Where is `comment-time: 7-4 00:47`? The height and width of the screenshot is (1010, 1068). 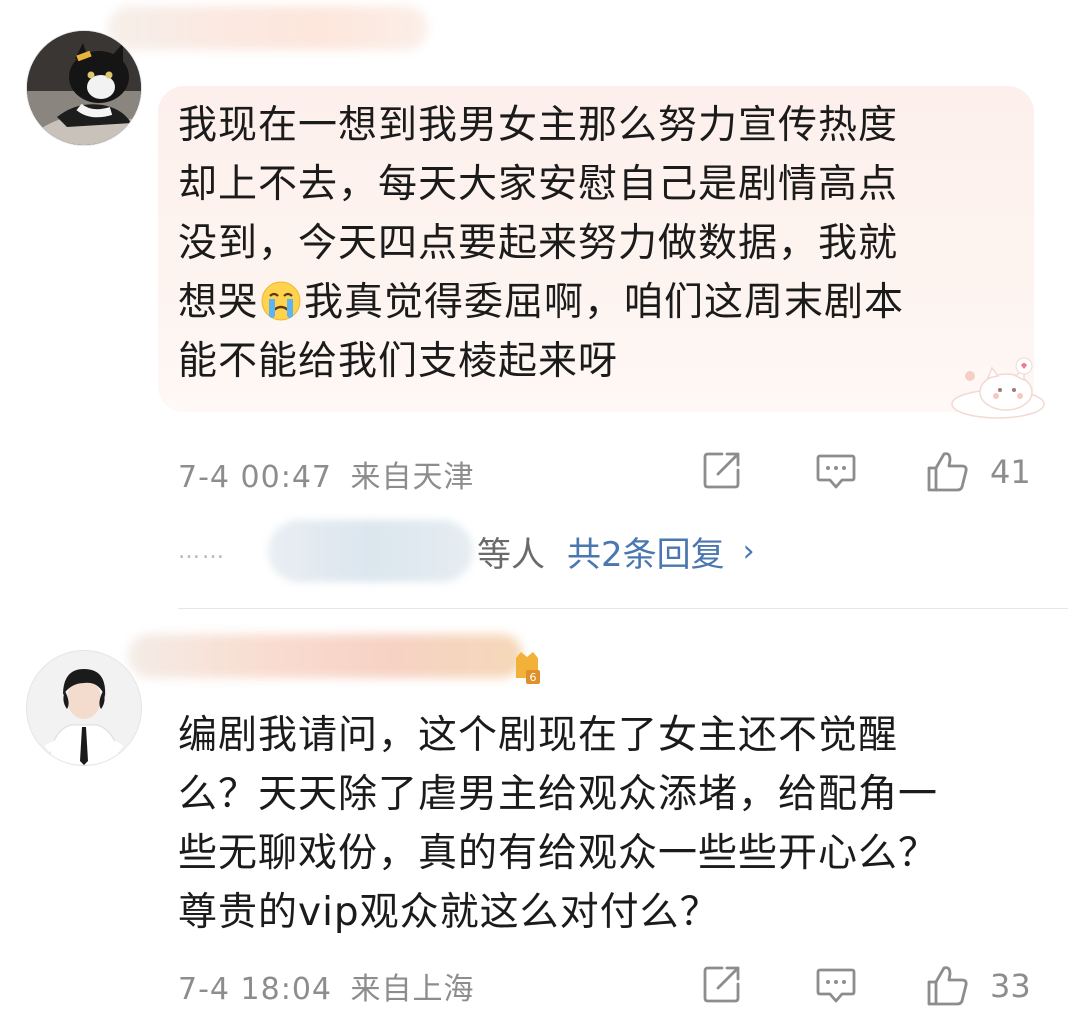
comment-time: 7-4 00:47 is located at coordinates (255, 477).